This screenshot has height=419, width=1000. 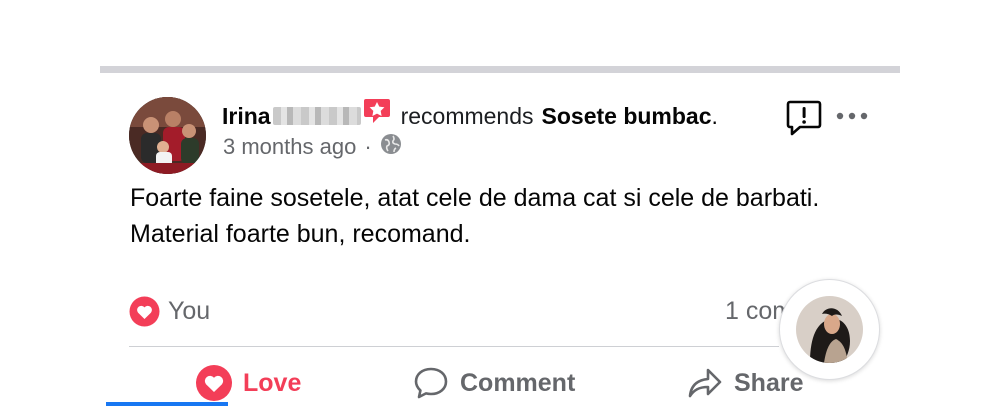 I want to click on comment-count: 1 comment, so click(x=756, y=311).